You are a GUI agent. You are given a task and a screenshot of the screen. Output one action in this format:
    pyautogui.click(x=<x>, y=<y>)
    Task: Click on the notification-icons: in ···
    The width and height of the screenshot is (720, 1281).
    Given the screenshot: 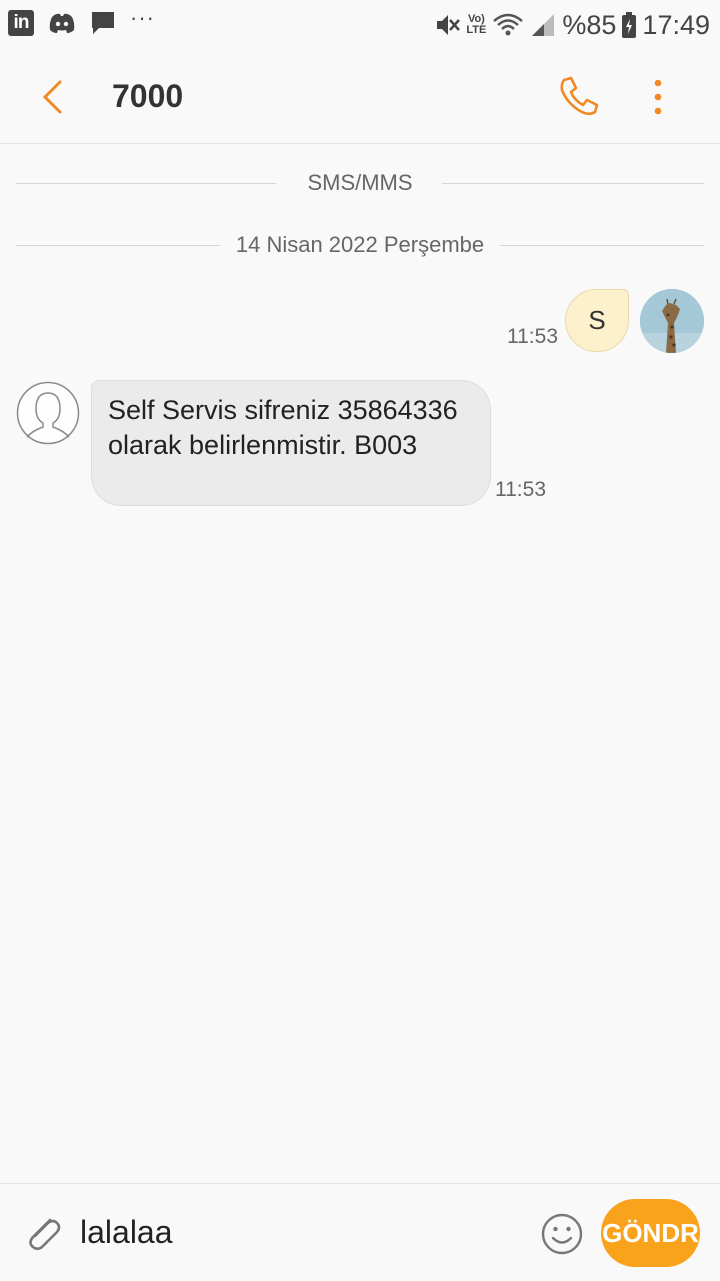 What is the action you would take?
    pyautogui.click(x=81, y=20)
    